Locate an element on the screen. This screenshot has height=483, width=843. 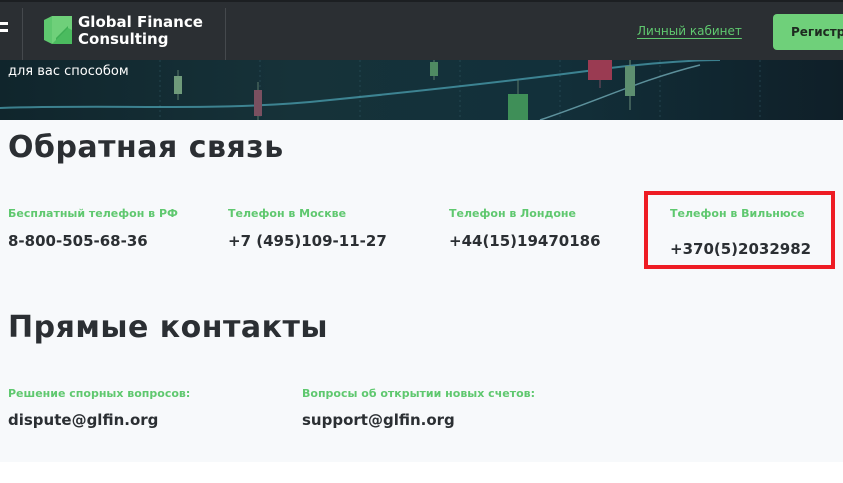
support-email: support@glfin.org is located at coordinates (378, 420).